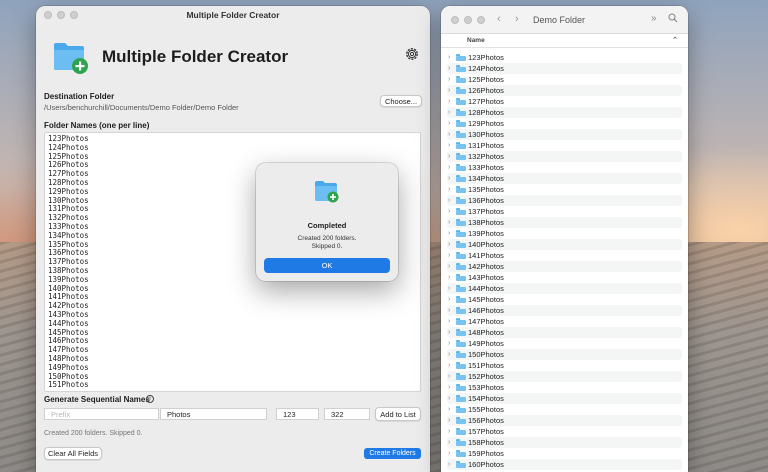 The image size is (768, 472). Describe the element at coordinates (564, 101) in the screenshot. I see `finder-row: › 127Photos` at that location.